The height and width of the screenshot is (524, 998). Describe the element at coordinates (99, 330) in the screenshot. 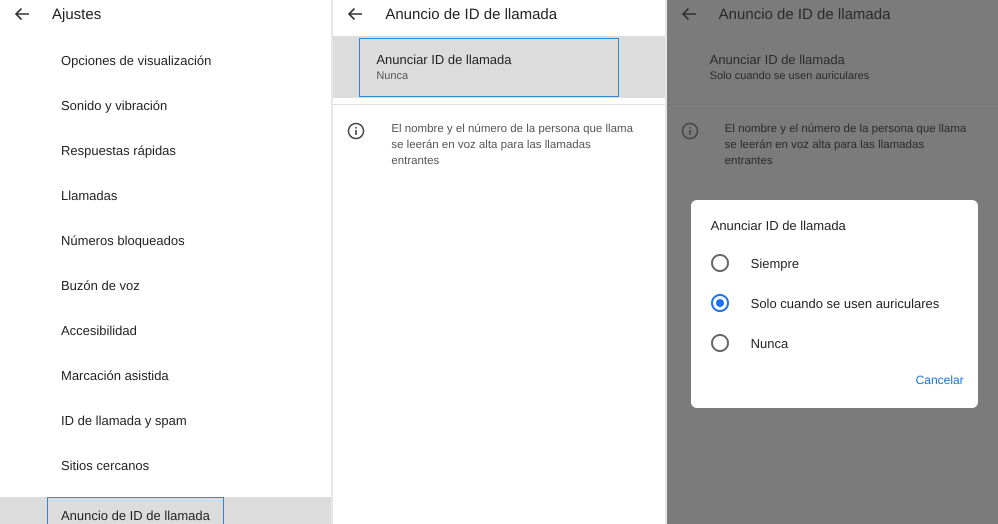

I see `settings-item: Accesibilidad` at that location.